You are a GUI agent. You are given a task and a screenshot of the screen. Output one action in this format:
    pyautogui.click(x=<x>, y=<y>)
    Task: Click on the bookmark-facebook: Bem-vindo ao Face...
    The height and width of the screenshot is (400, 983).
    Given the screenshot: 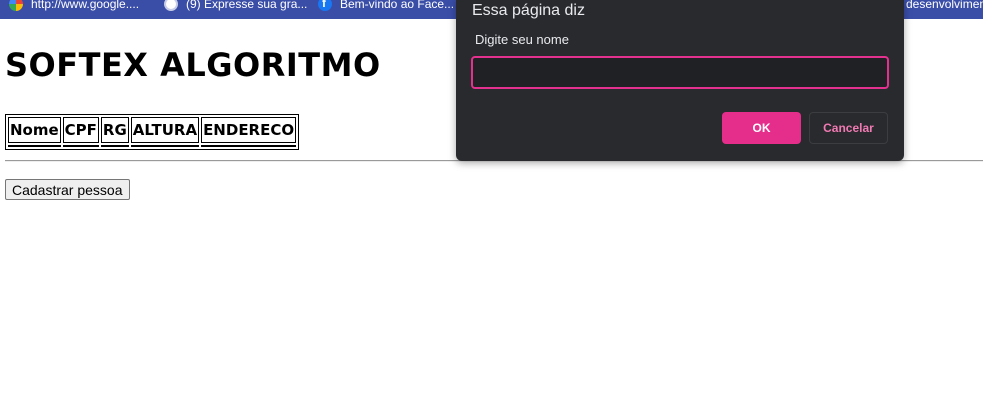 What is the action you would take?
    pyautogui.click(x=386, y=7)
    